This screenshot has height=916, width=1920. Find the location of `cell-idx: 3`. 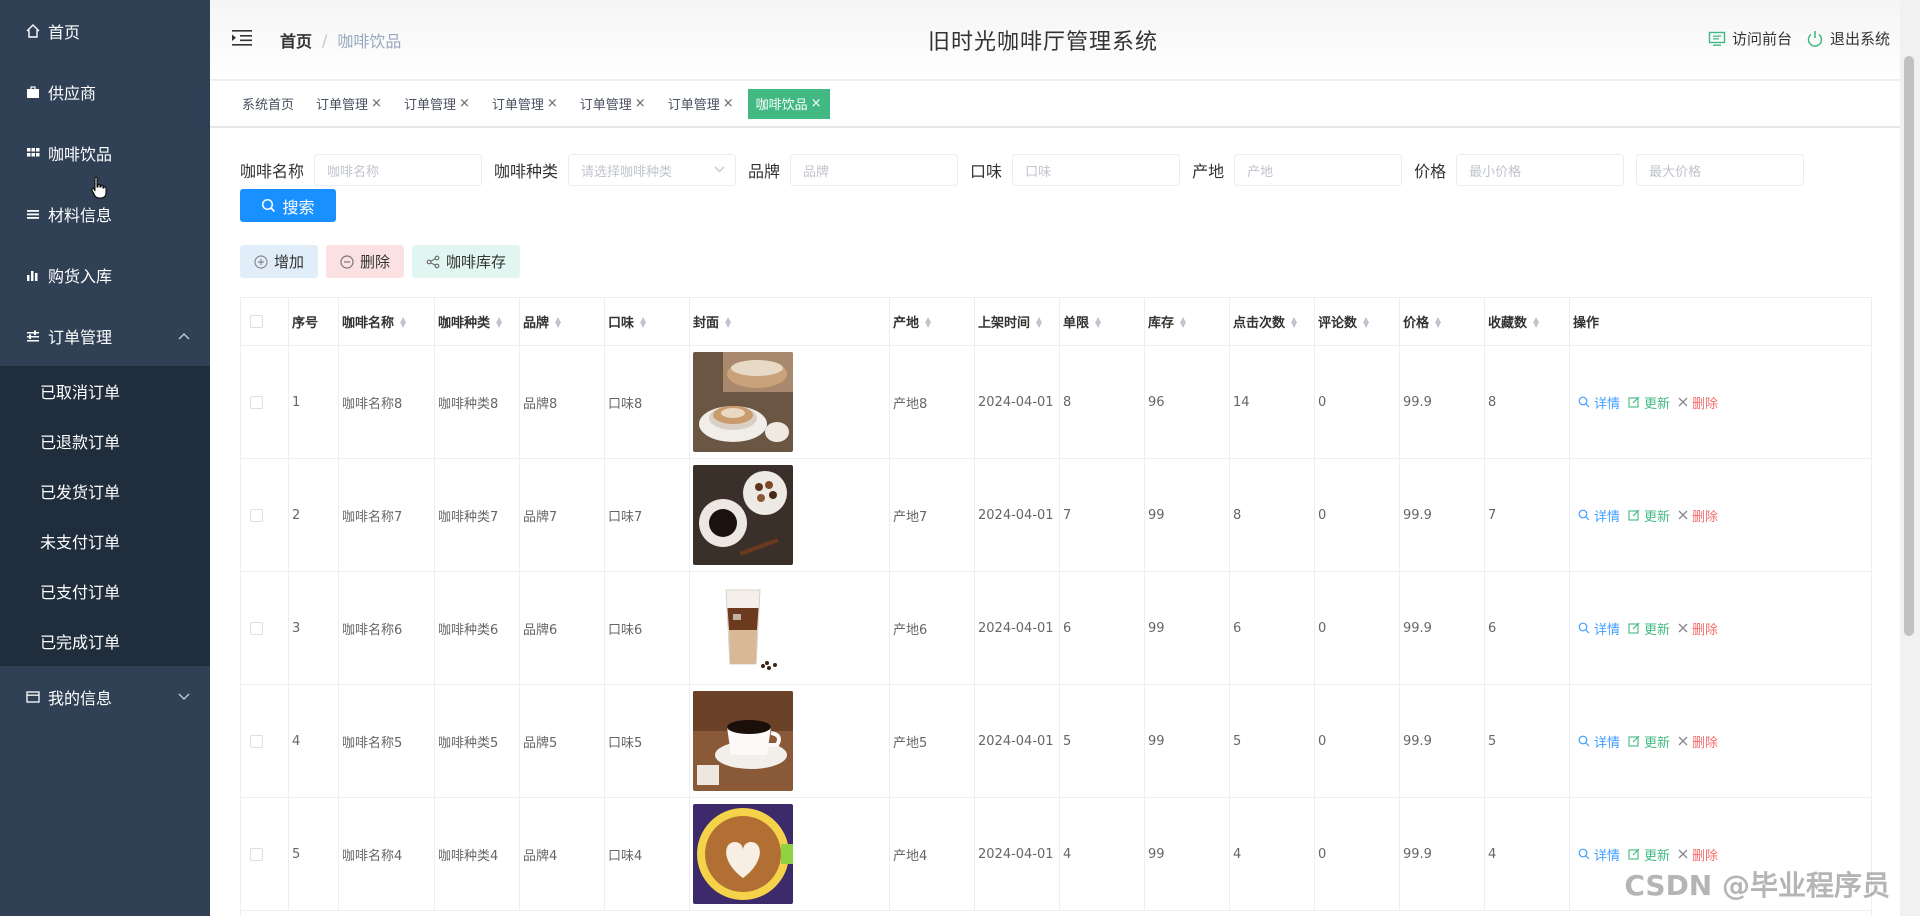

cell-idx: 3 is located at coordinates (314, 628).